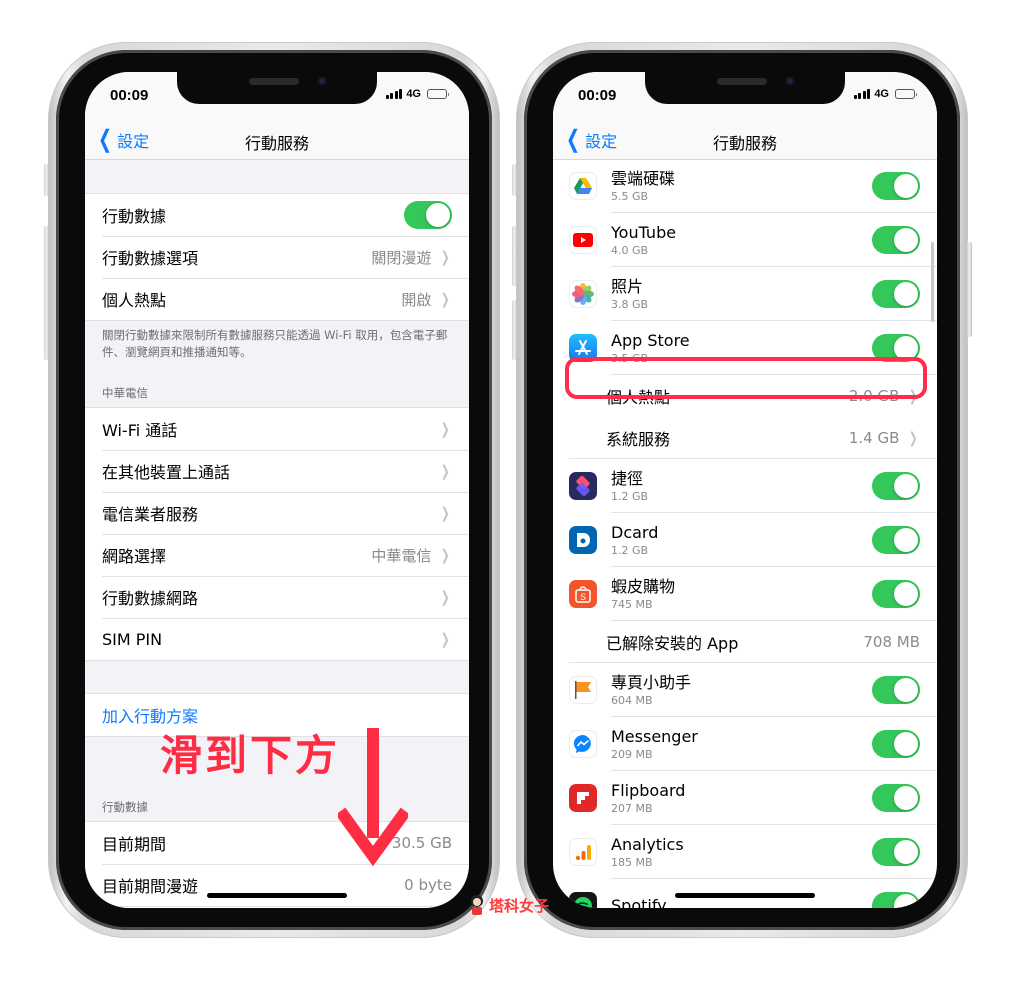  Describe the element at coordinates (277, 907) in the screenshot. I see `facebook-row: Facebook` at that location.